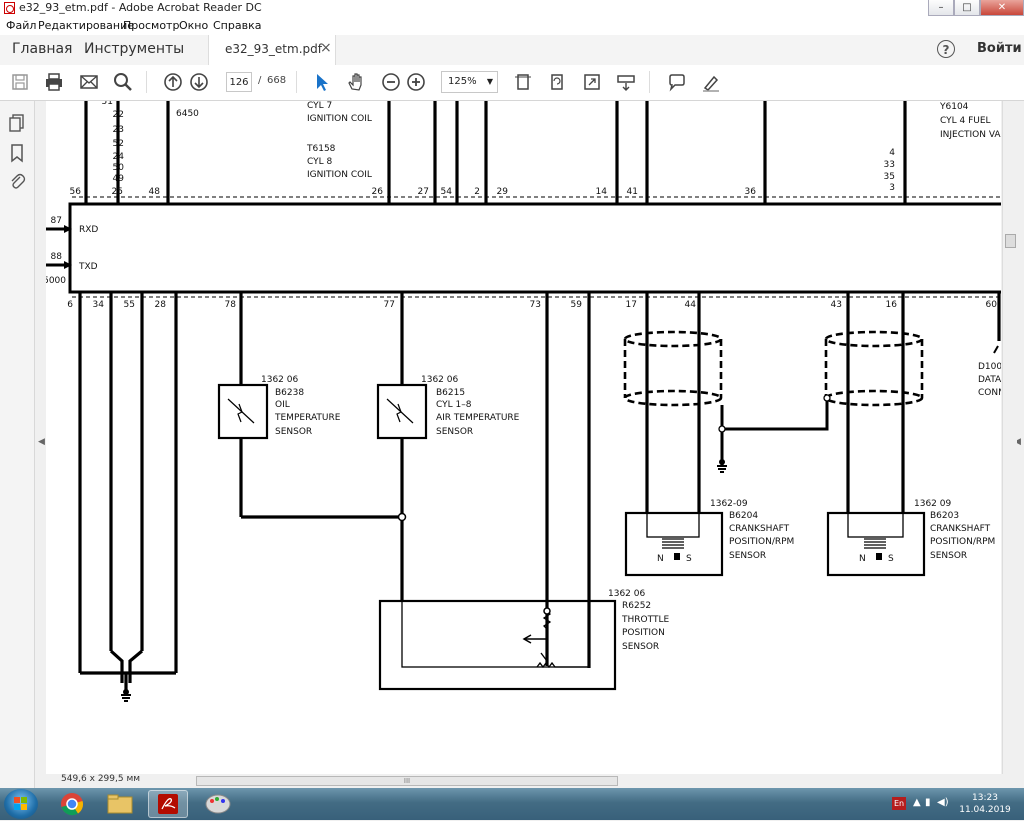 This screenshot has height=821, width=1024. I want to click on tab-document: e32_93_etm.pdf ×, so click(272, 50).